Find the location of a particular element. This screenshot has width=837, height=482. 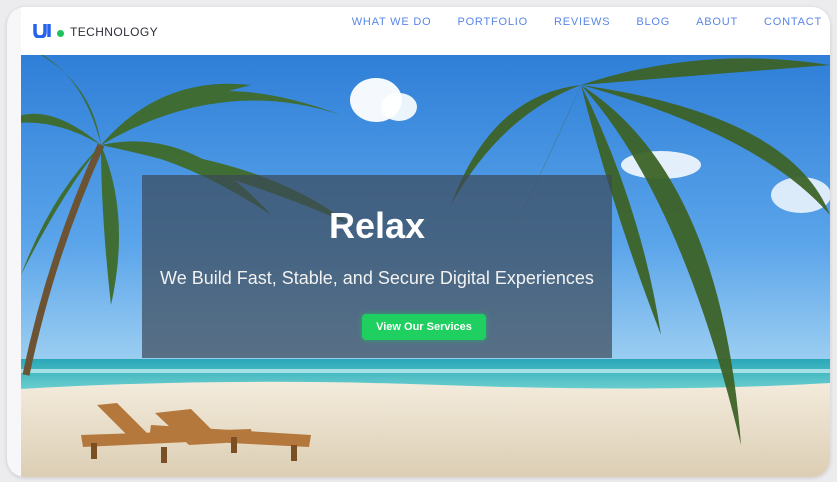

nav-item-reviews: REVIEWS is located at coordinates (582, 22).